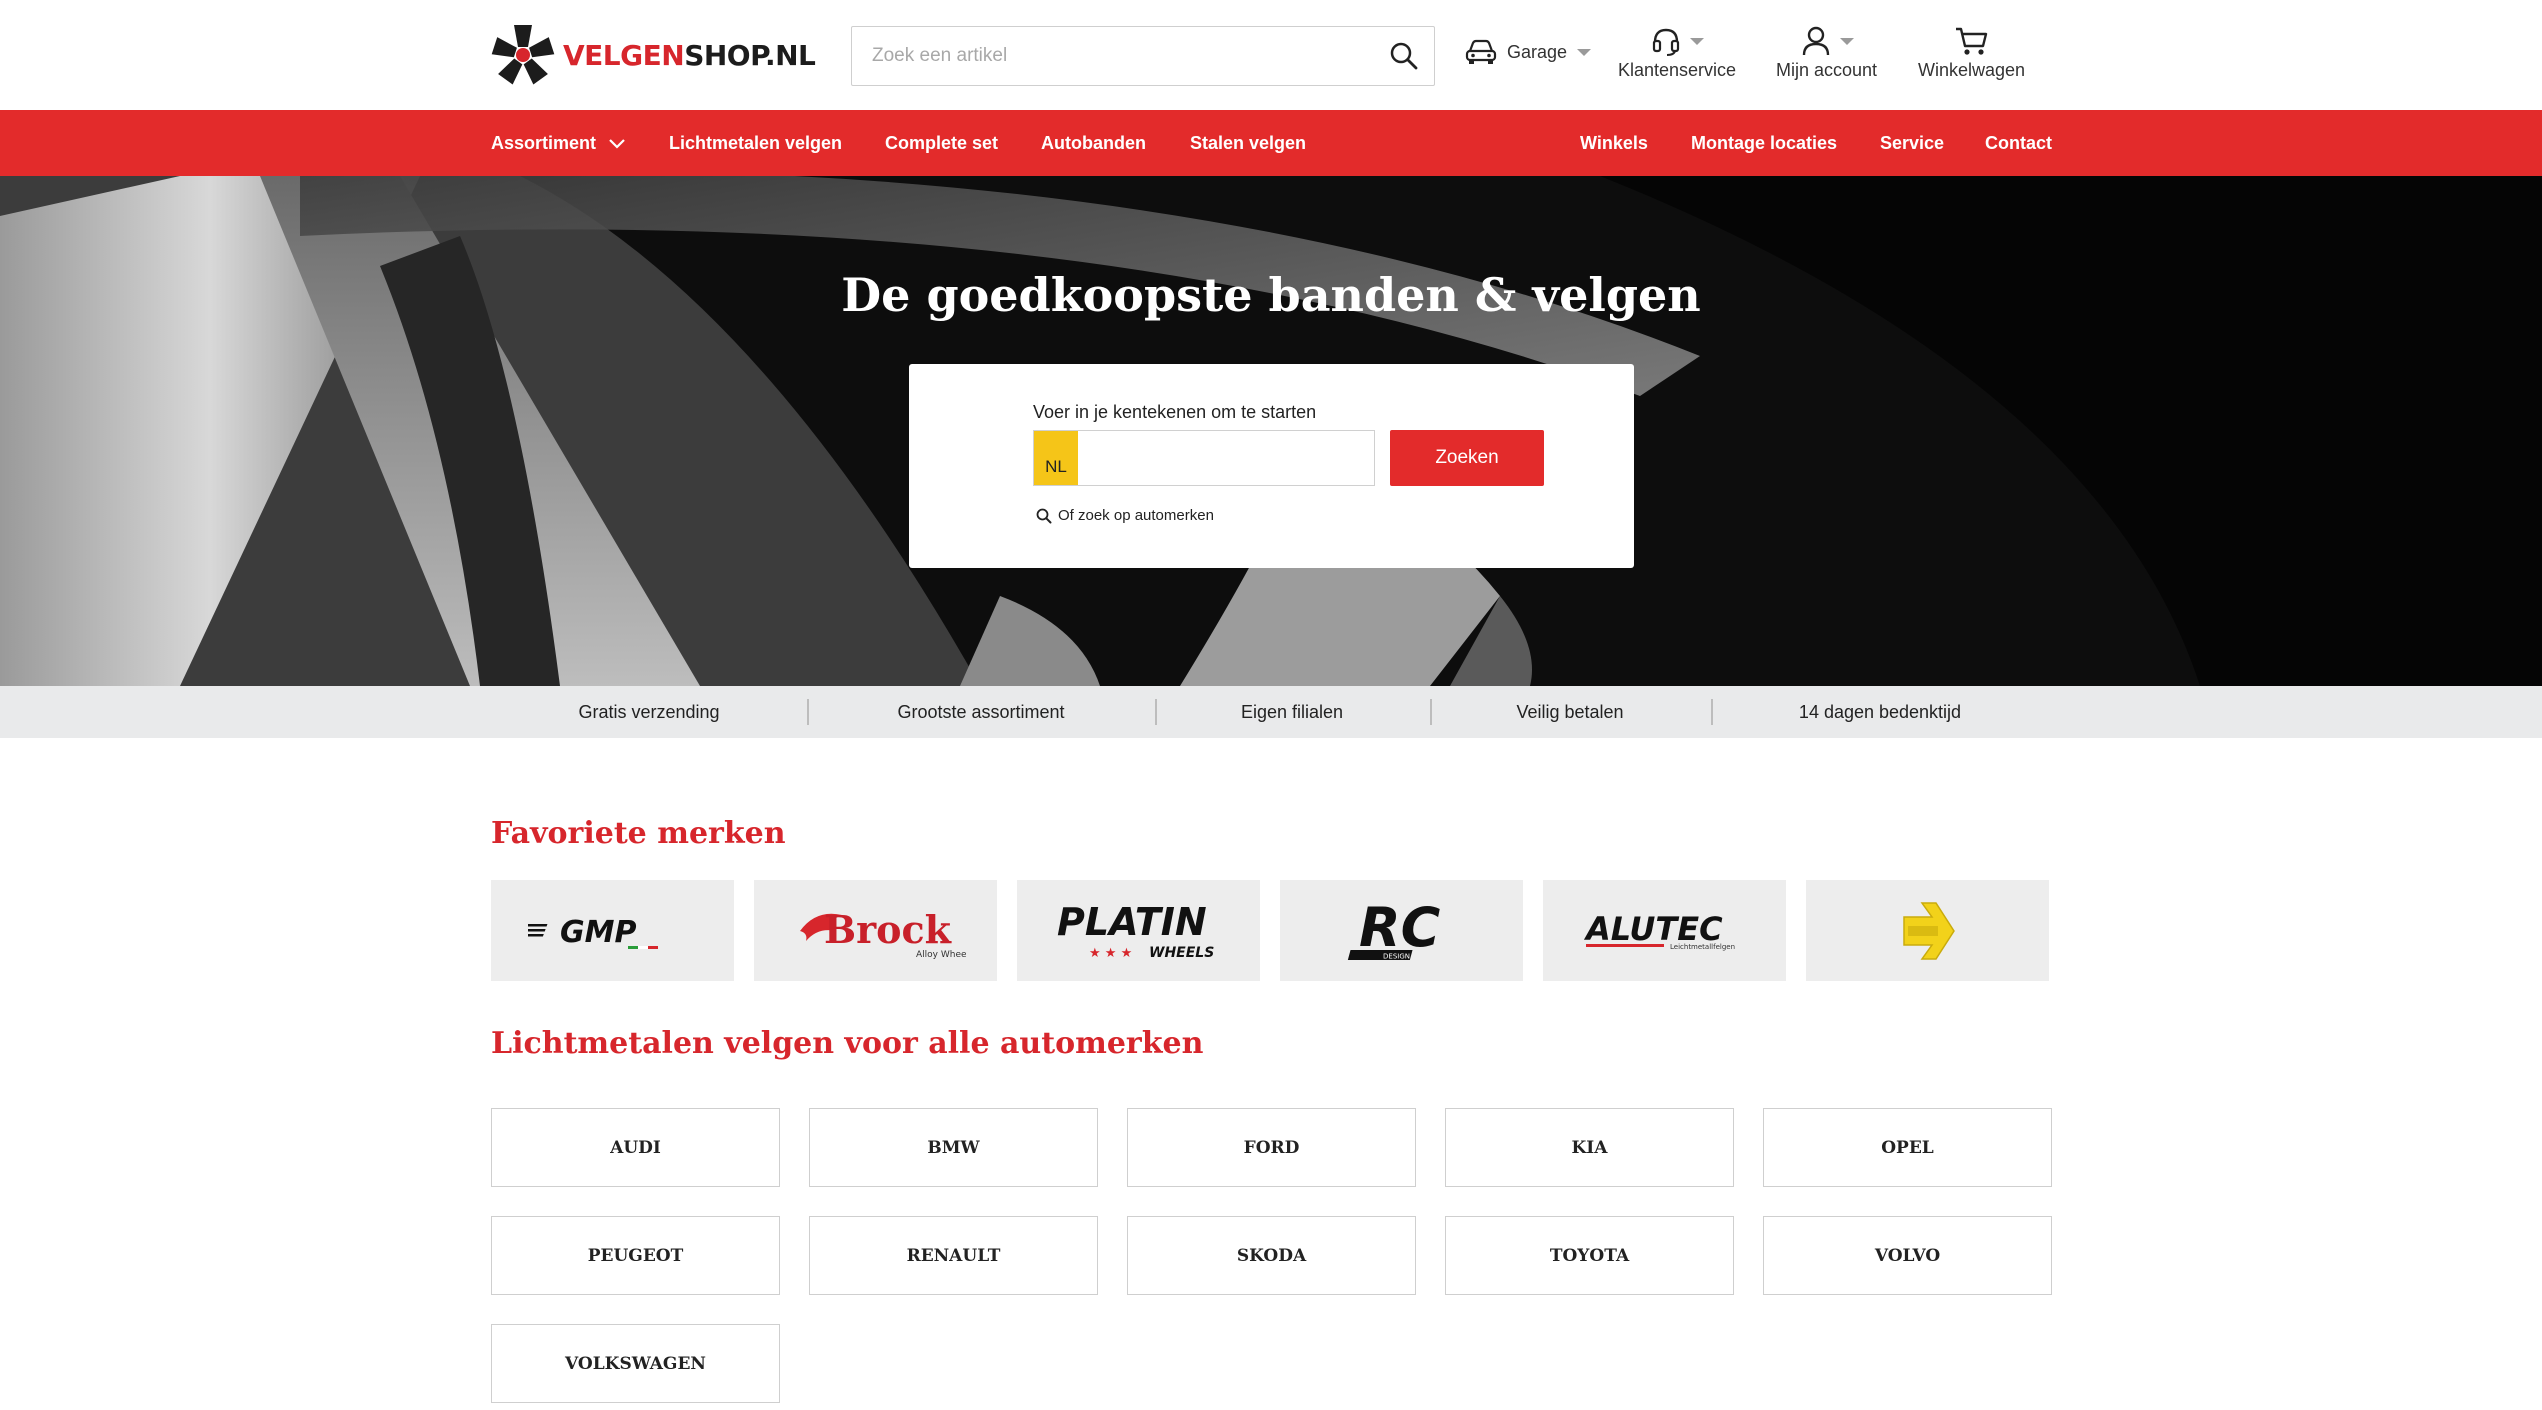  What do you see at coordinates (1614, 143) in the screenshot?
I see `nav-winkels: Winkels` at bounding box center [1614, 143].